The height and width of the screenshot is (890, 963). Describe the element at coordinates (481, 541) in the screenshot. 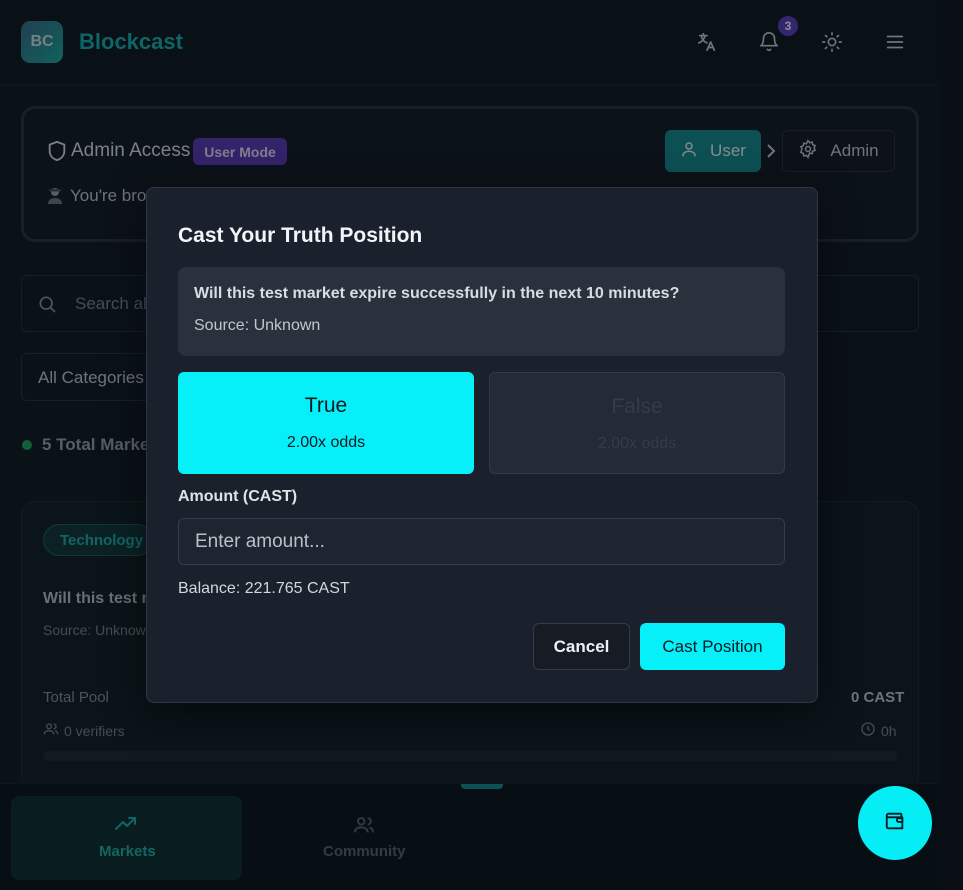

I see `amount-input` at that location.